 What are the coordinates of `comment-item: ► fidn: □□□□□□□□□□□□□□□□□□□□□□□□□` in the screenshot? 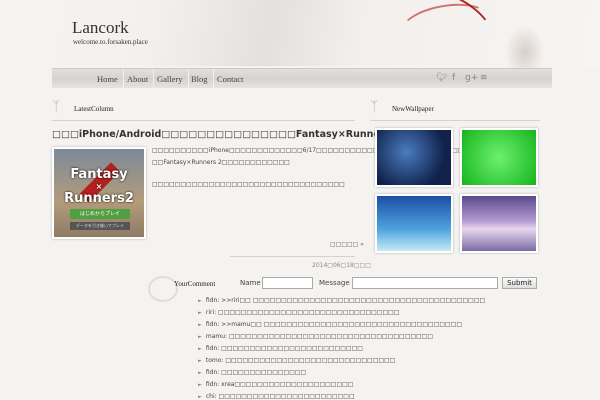 It's located at (280, 348).